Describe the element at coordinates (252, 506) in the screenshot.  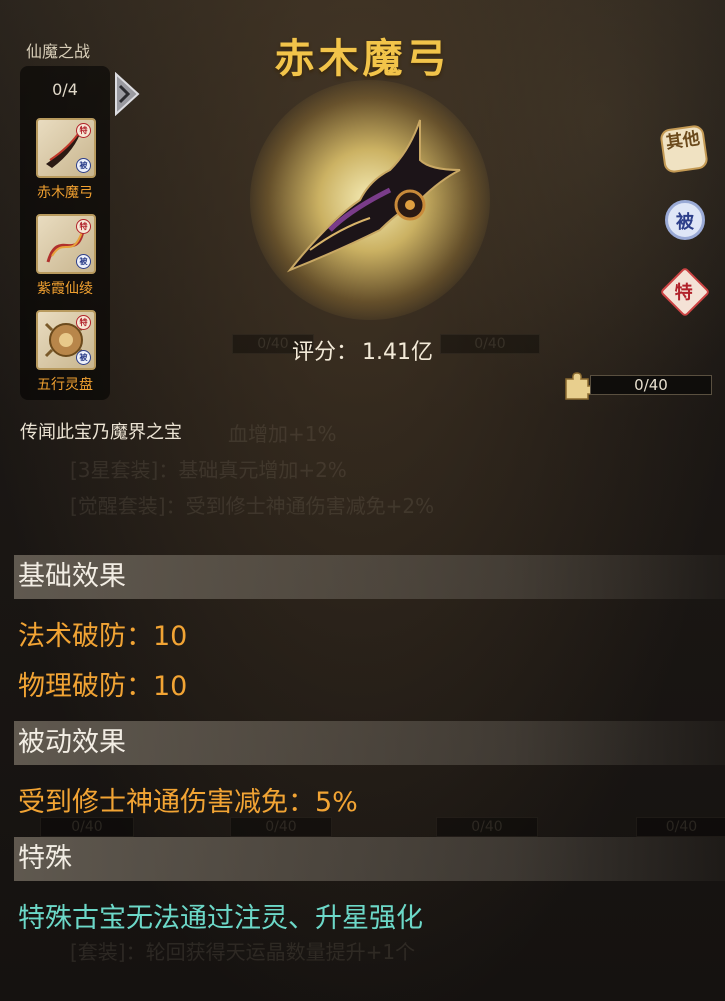
I see `ghost-text-line: [觉醒套装]：受到修士神通伤害减免+2%` at that location.